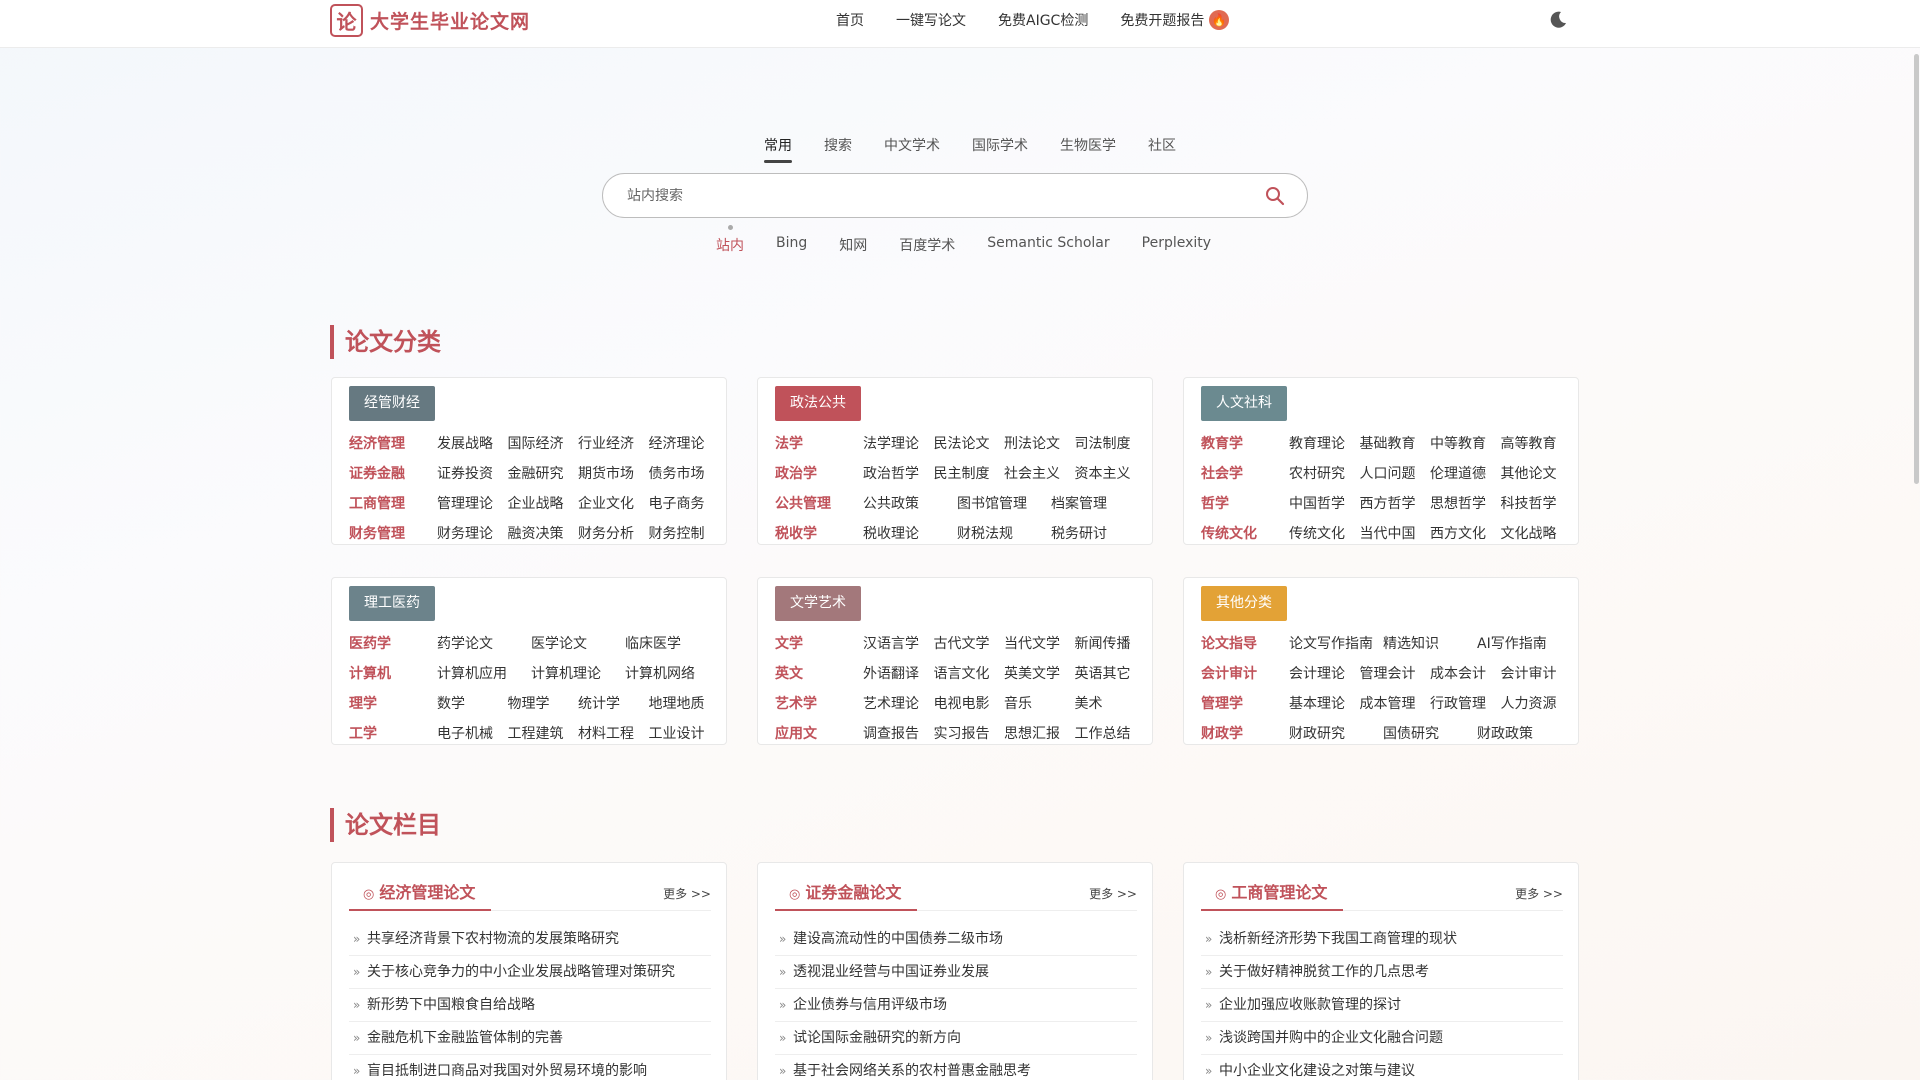  What do you see at coordinates (969, 443) in the screenshot?
I see `category-link: 民法论文` at bounding box center [969, 443].